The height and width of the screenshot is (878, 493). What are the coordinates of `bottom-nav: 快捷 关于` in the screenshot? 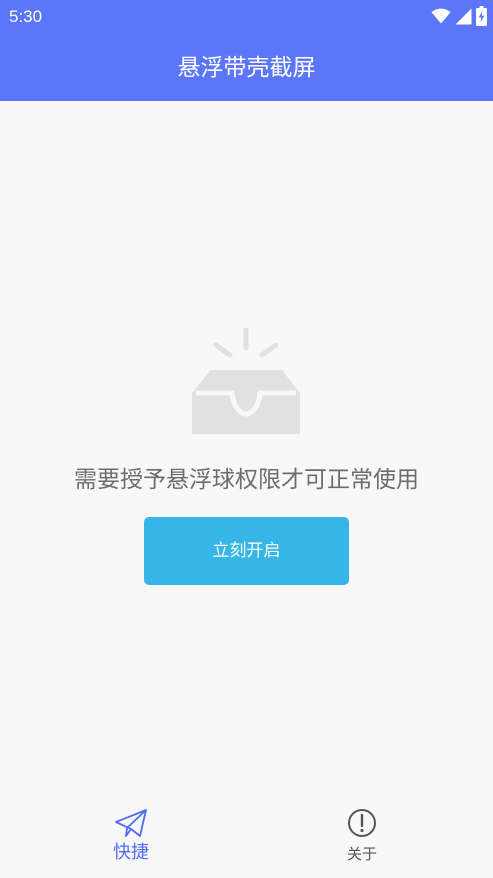 It's located at (246, 838).